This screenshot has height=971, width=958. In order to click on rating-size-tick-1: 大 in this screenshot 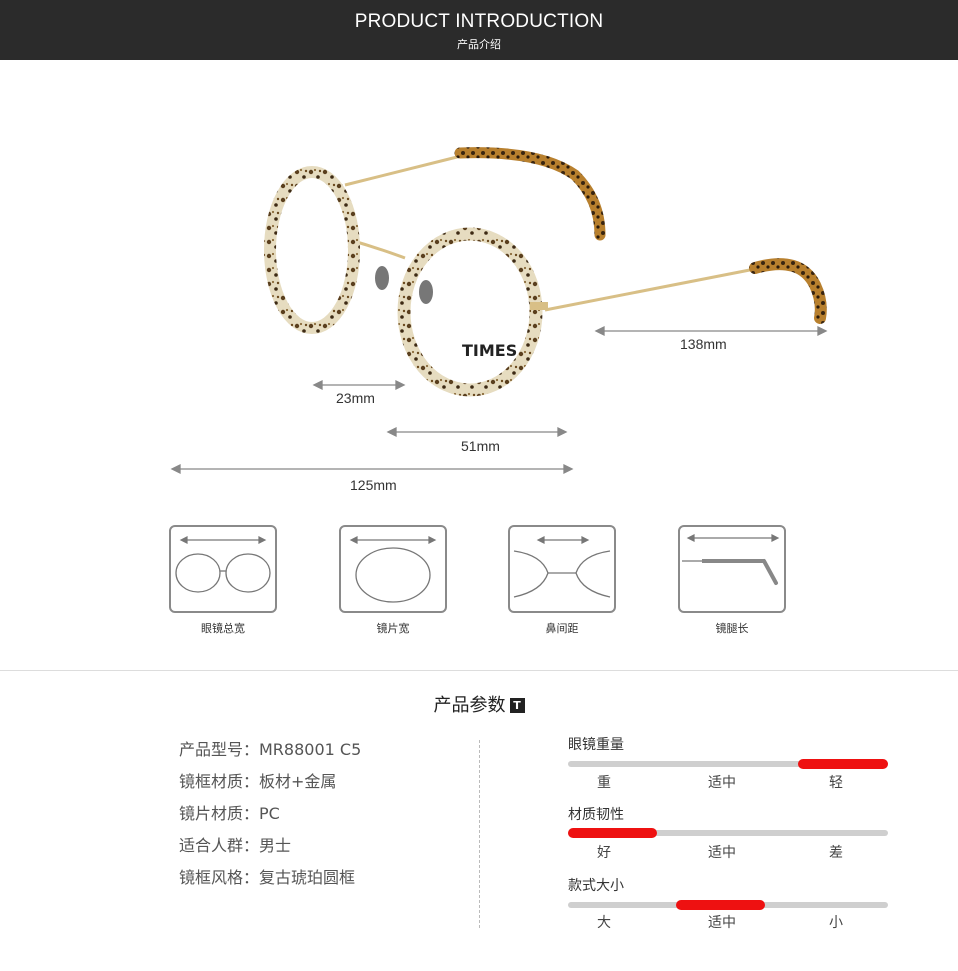, I will do `click(604, 923)`.